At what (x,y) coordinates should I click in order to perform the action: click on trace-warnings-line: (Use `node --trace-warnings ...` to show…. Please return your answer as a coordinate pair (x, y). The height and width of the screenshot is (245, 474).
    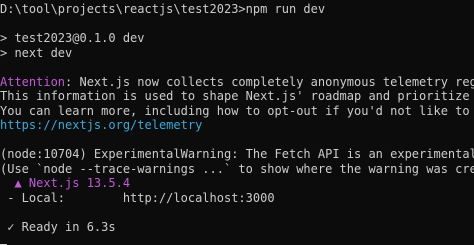
    Looking at the image, I should click on (237, 168).